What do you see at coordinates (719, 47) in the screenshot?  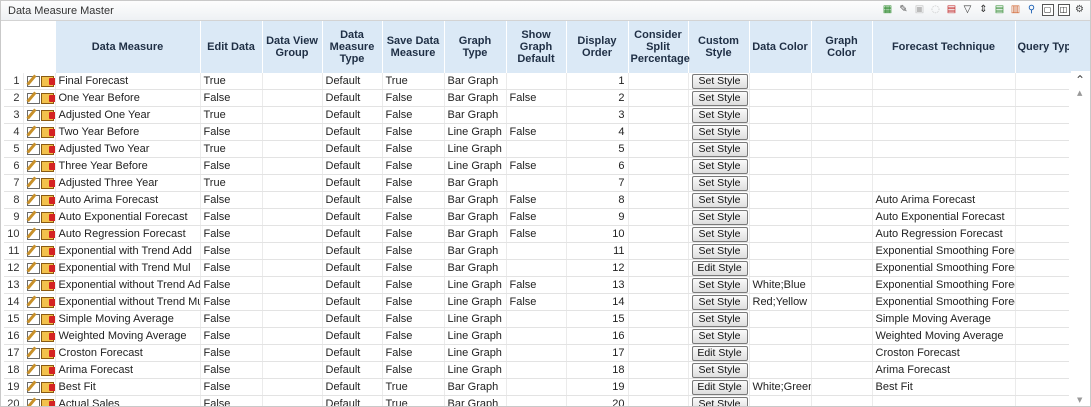 I see `column-header-custom-style: Custom Style` at bounding box center [719, 47].